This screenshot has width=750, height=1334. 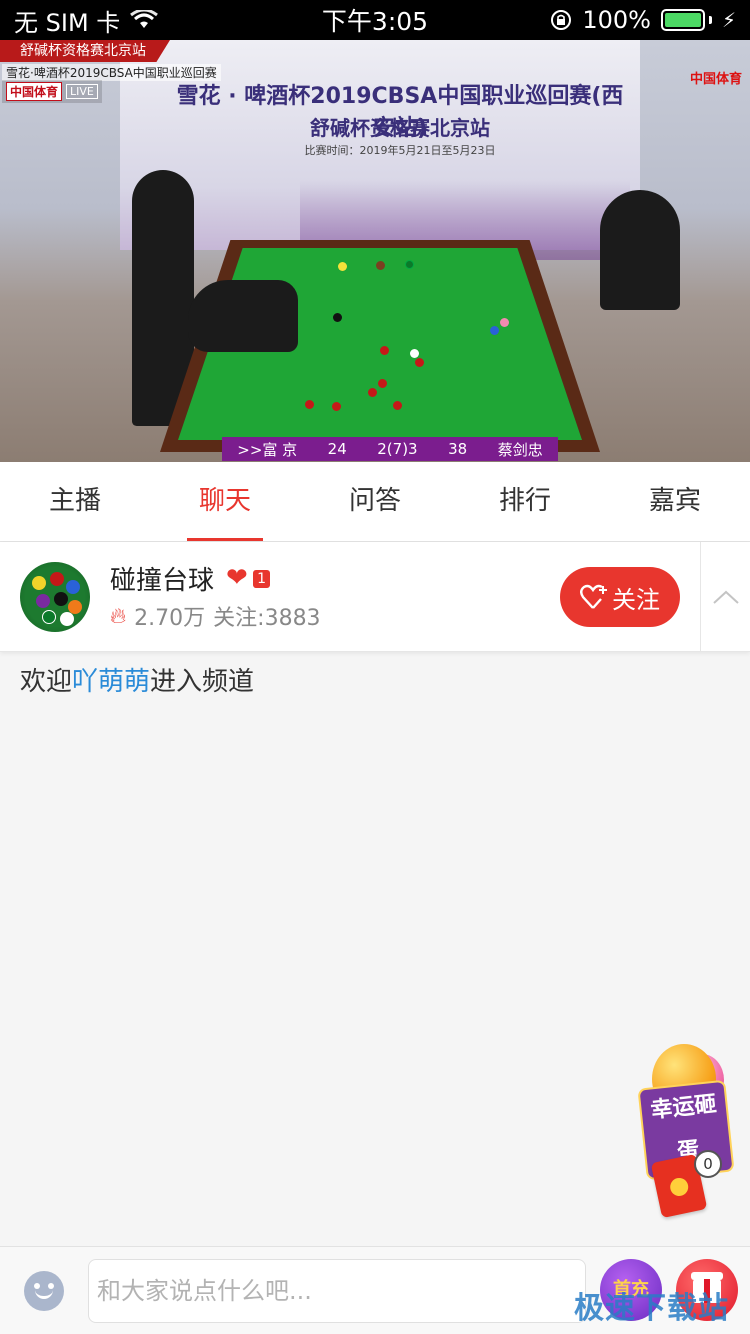 What do you see at coordinates (202, 682) in the screenshot?
I see `welcome-suffix: 进入频道` at bounding box center [202, 682].